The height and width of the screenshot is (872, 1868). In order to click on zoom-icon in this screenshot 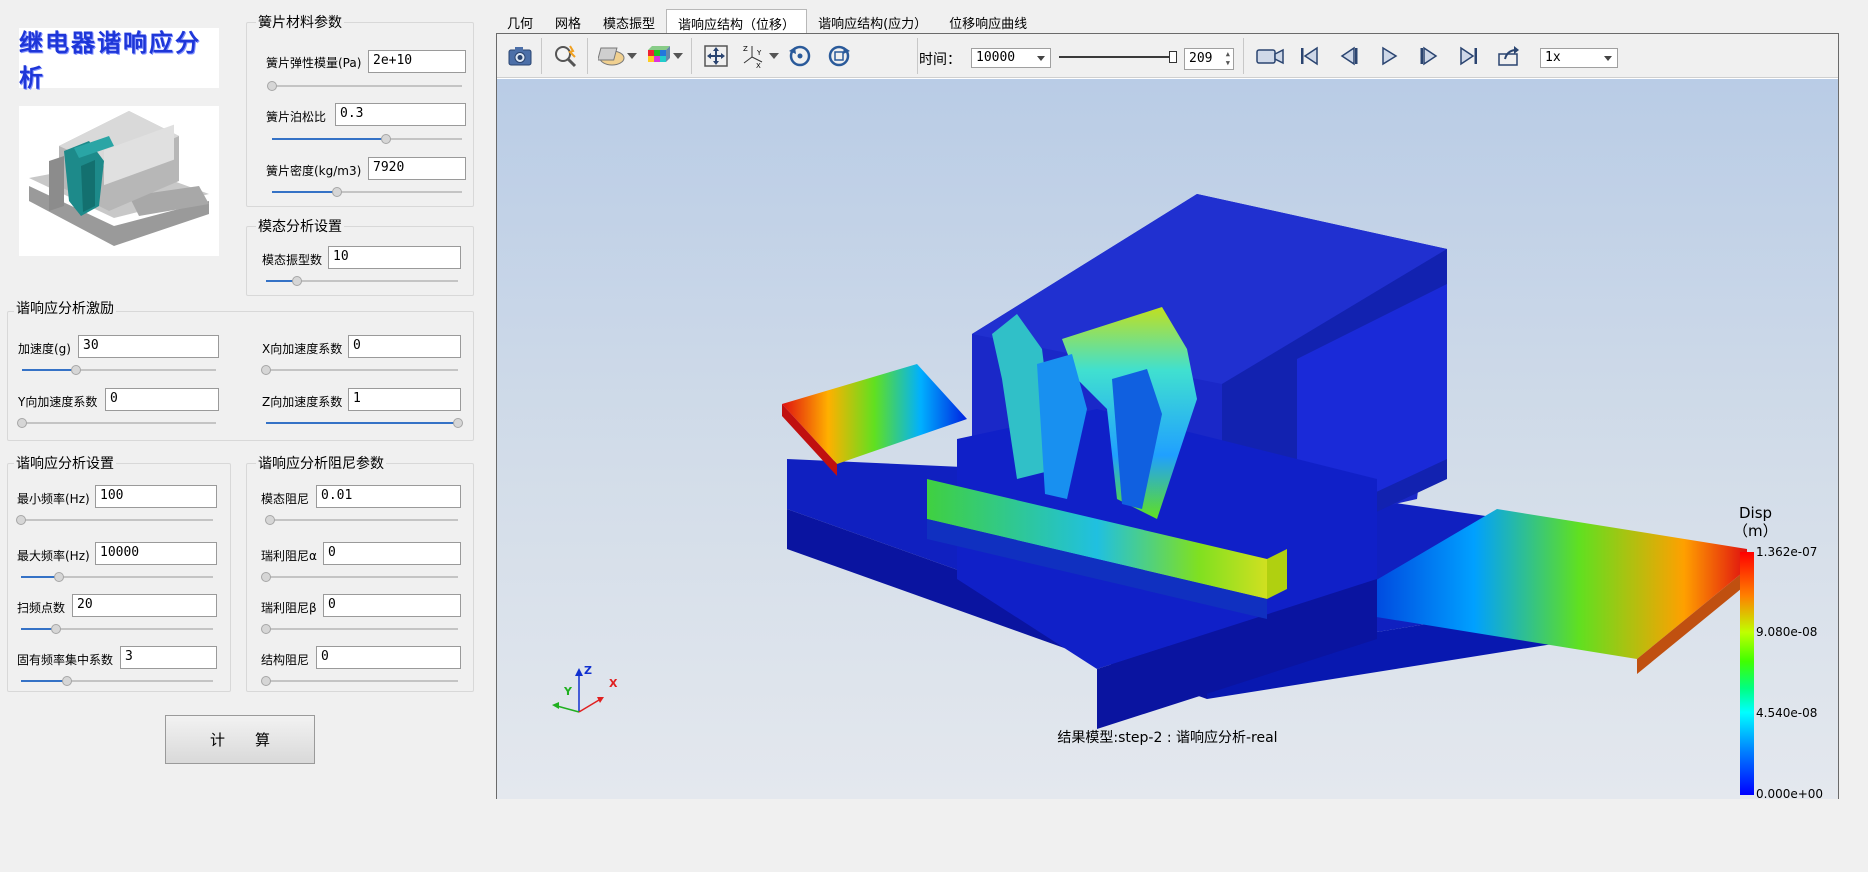, I will do `click(566, 56)`.